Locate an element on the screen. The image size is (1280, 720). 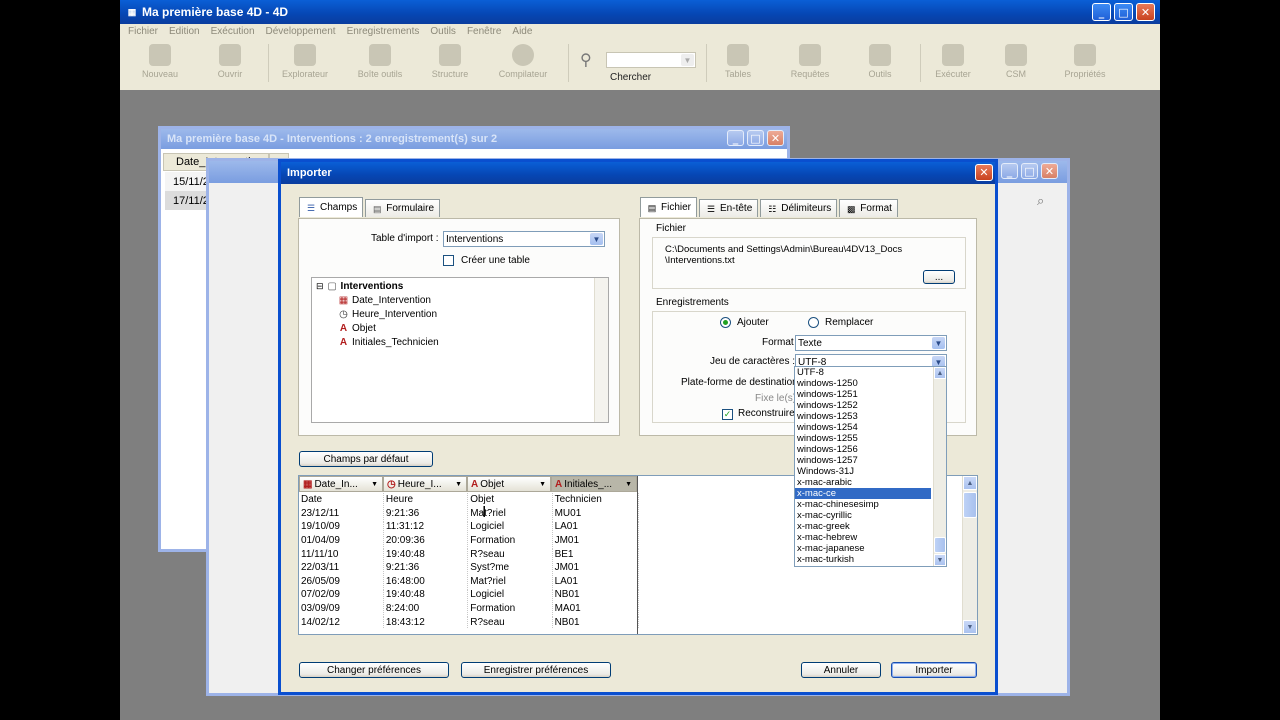
charset-option: Windows-31J is located at coordinates (863, 471).